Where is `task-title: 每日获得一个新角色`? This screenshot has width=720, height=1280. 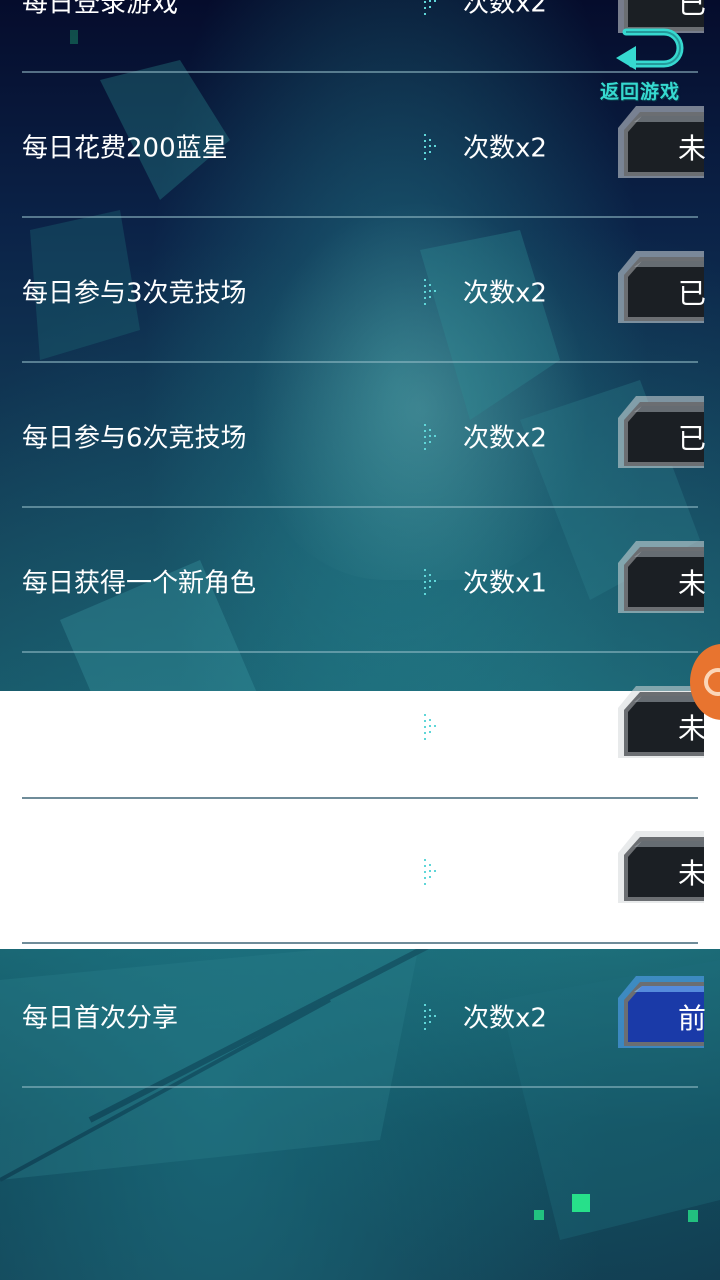 task-title: 每日获得一个新角色 is located at coordinates (139, 583).